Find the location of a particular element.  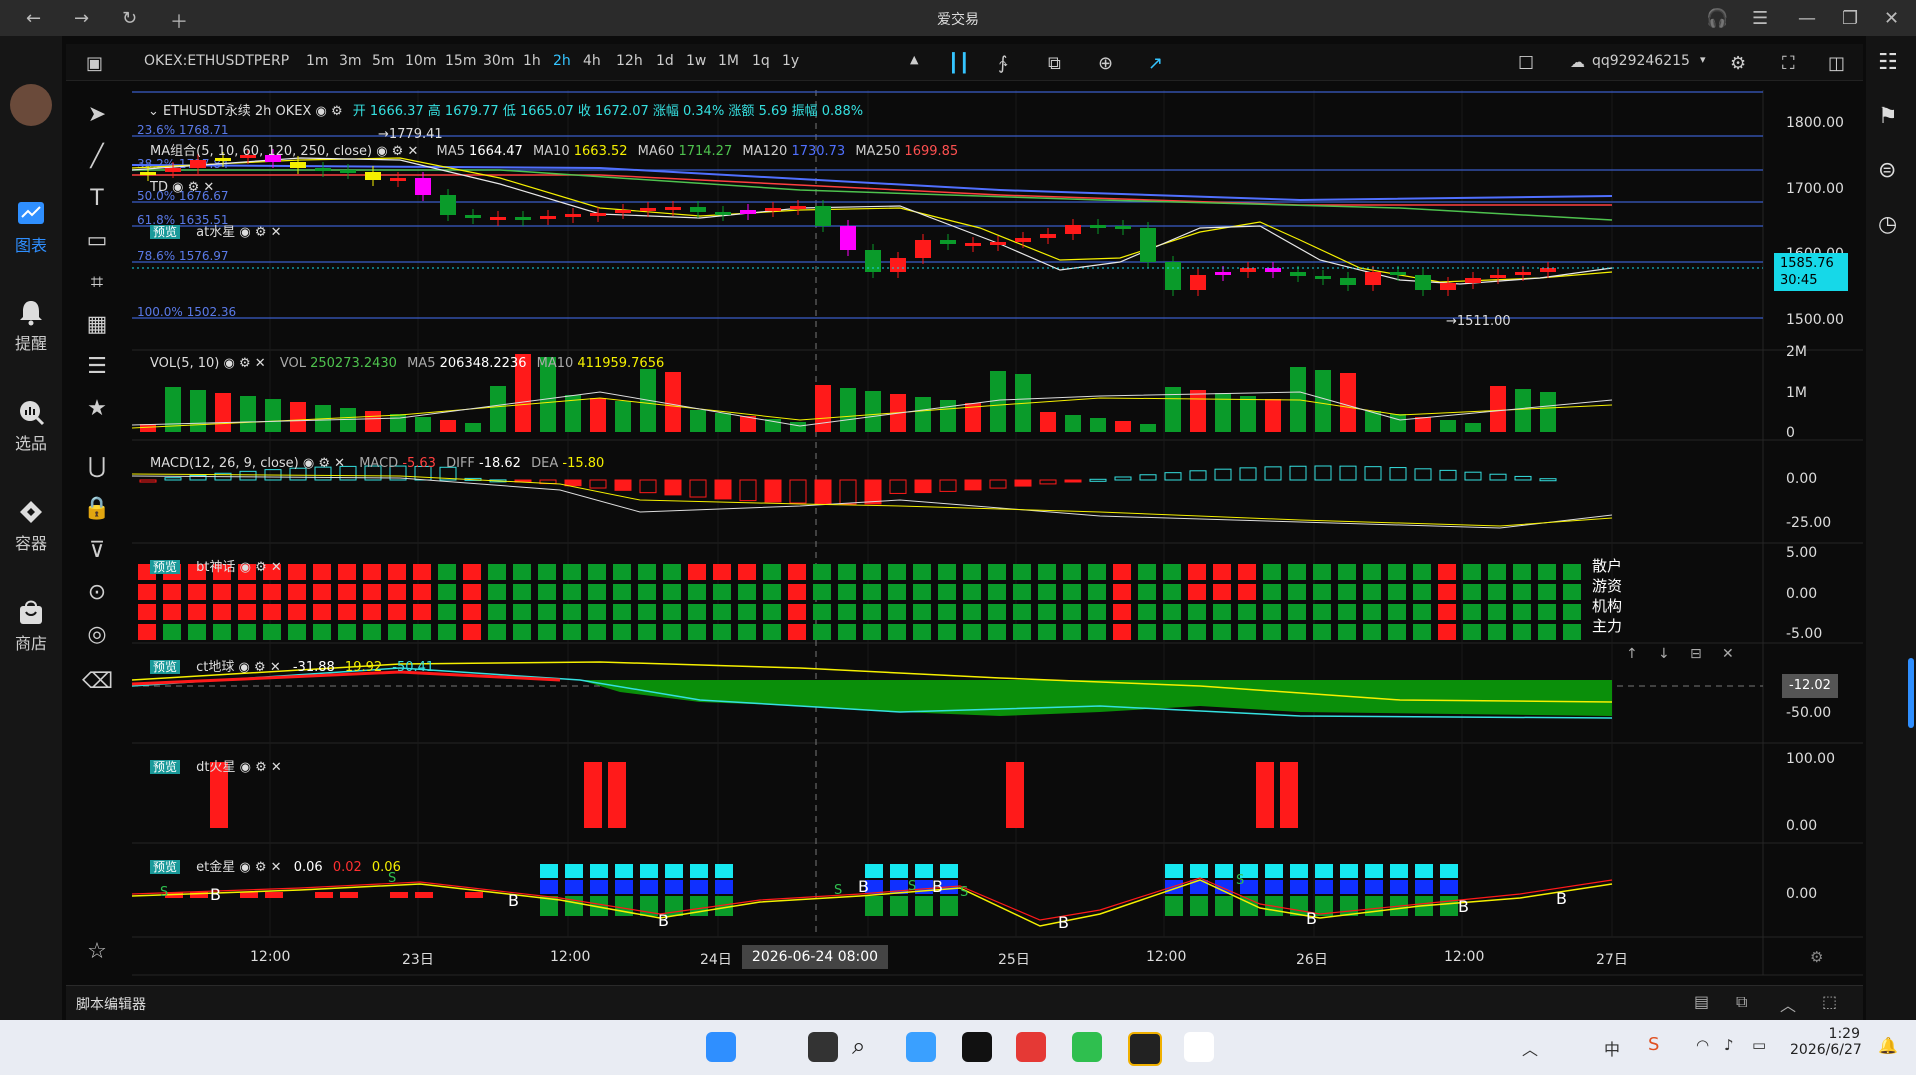

script-editor-label: 脚本编辑器 is located at coordinates (111, 1004).